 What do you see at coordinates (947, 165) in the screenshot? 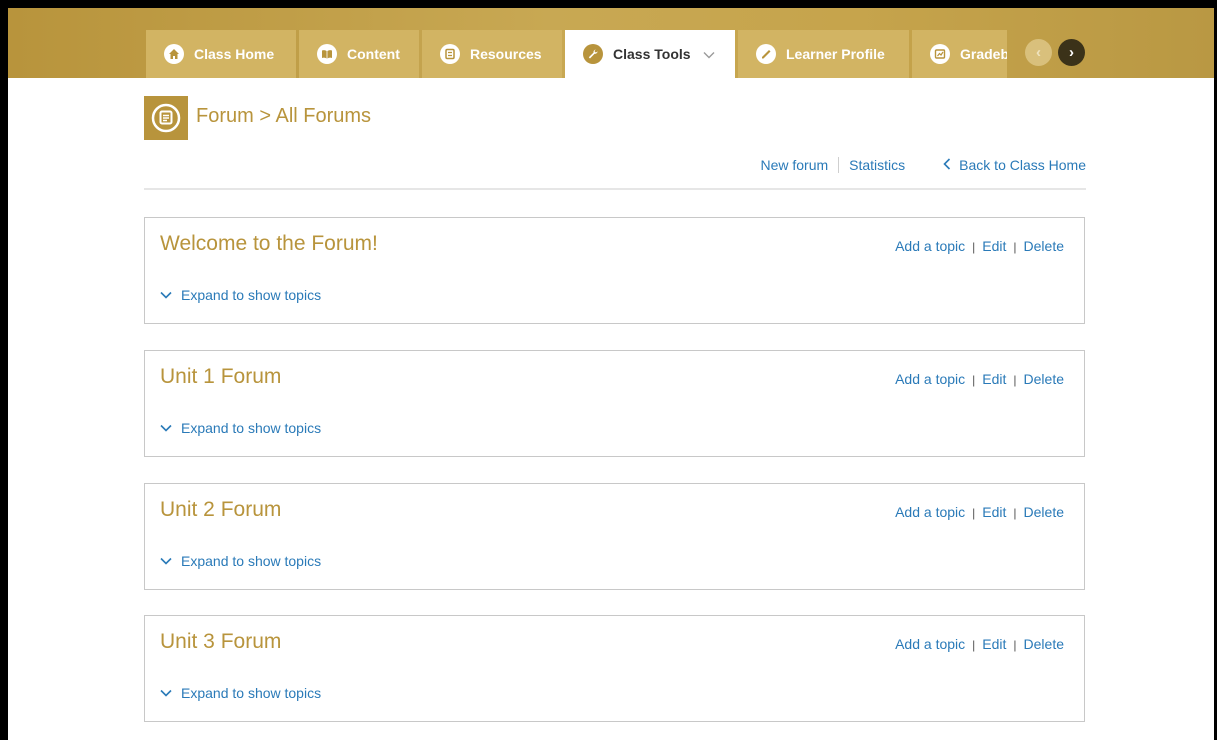
I see `chevron-left-icon` at bounding box center [947, 165].